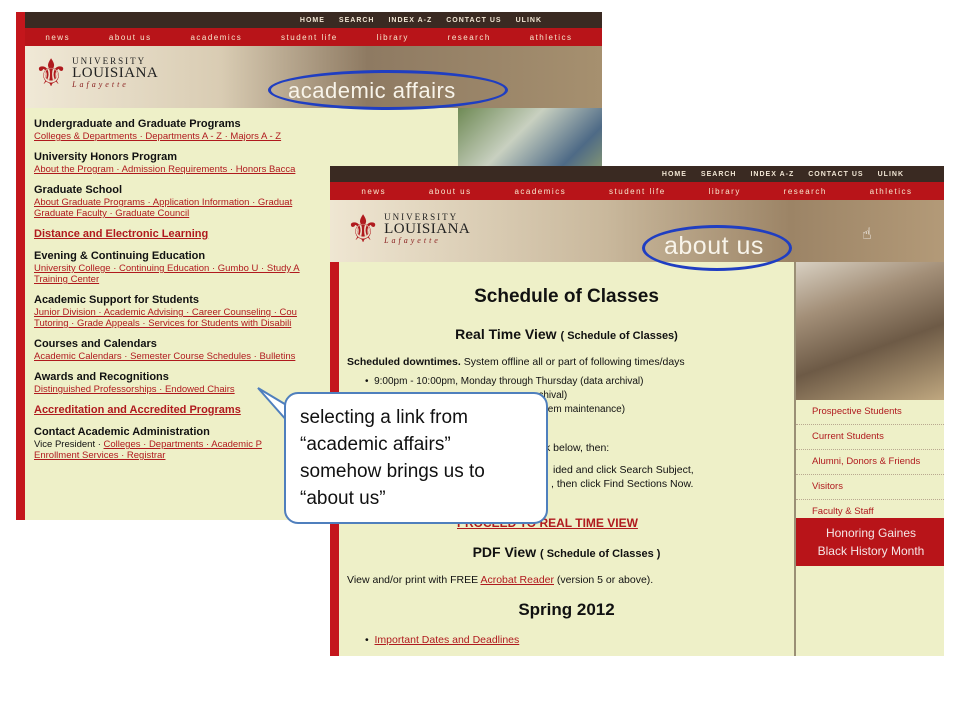  I want to click on sidebar-link-prospective: Prospective Students, so click(870, 412).